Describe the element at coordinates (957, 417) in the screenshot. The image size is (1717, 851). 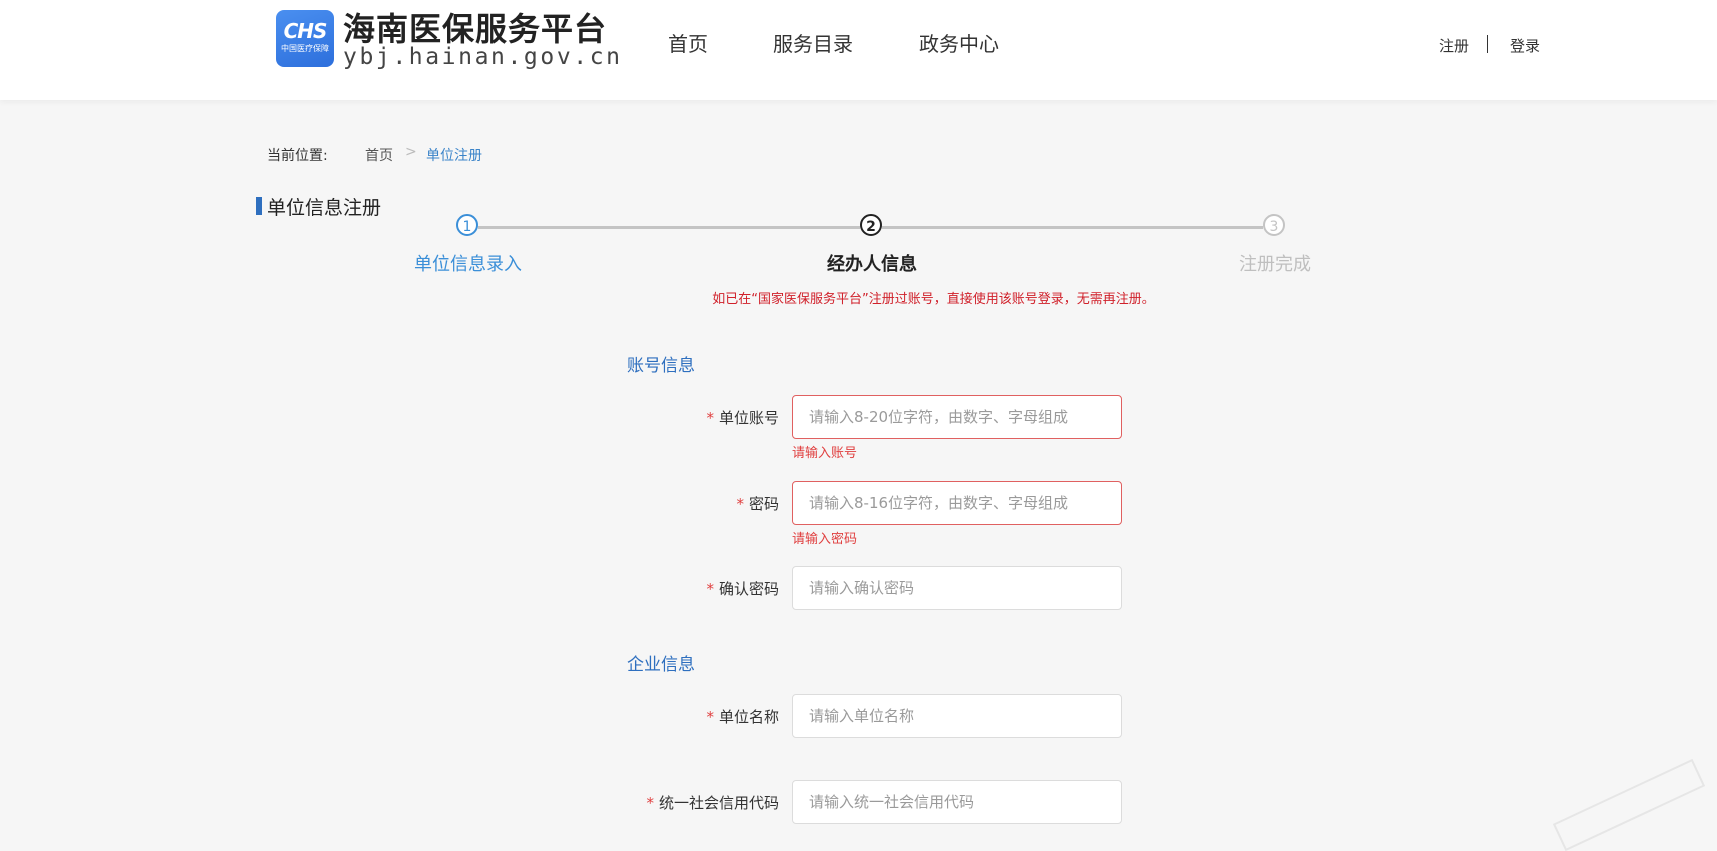
I see `account-input` at that location.